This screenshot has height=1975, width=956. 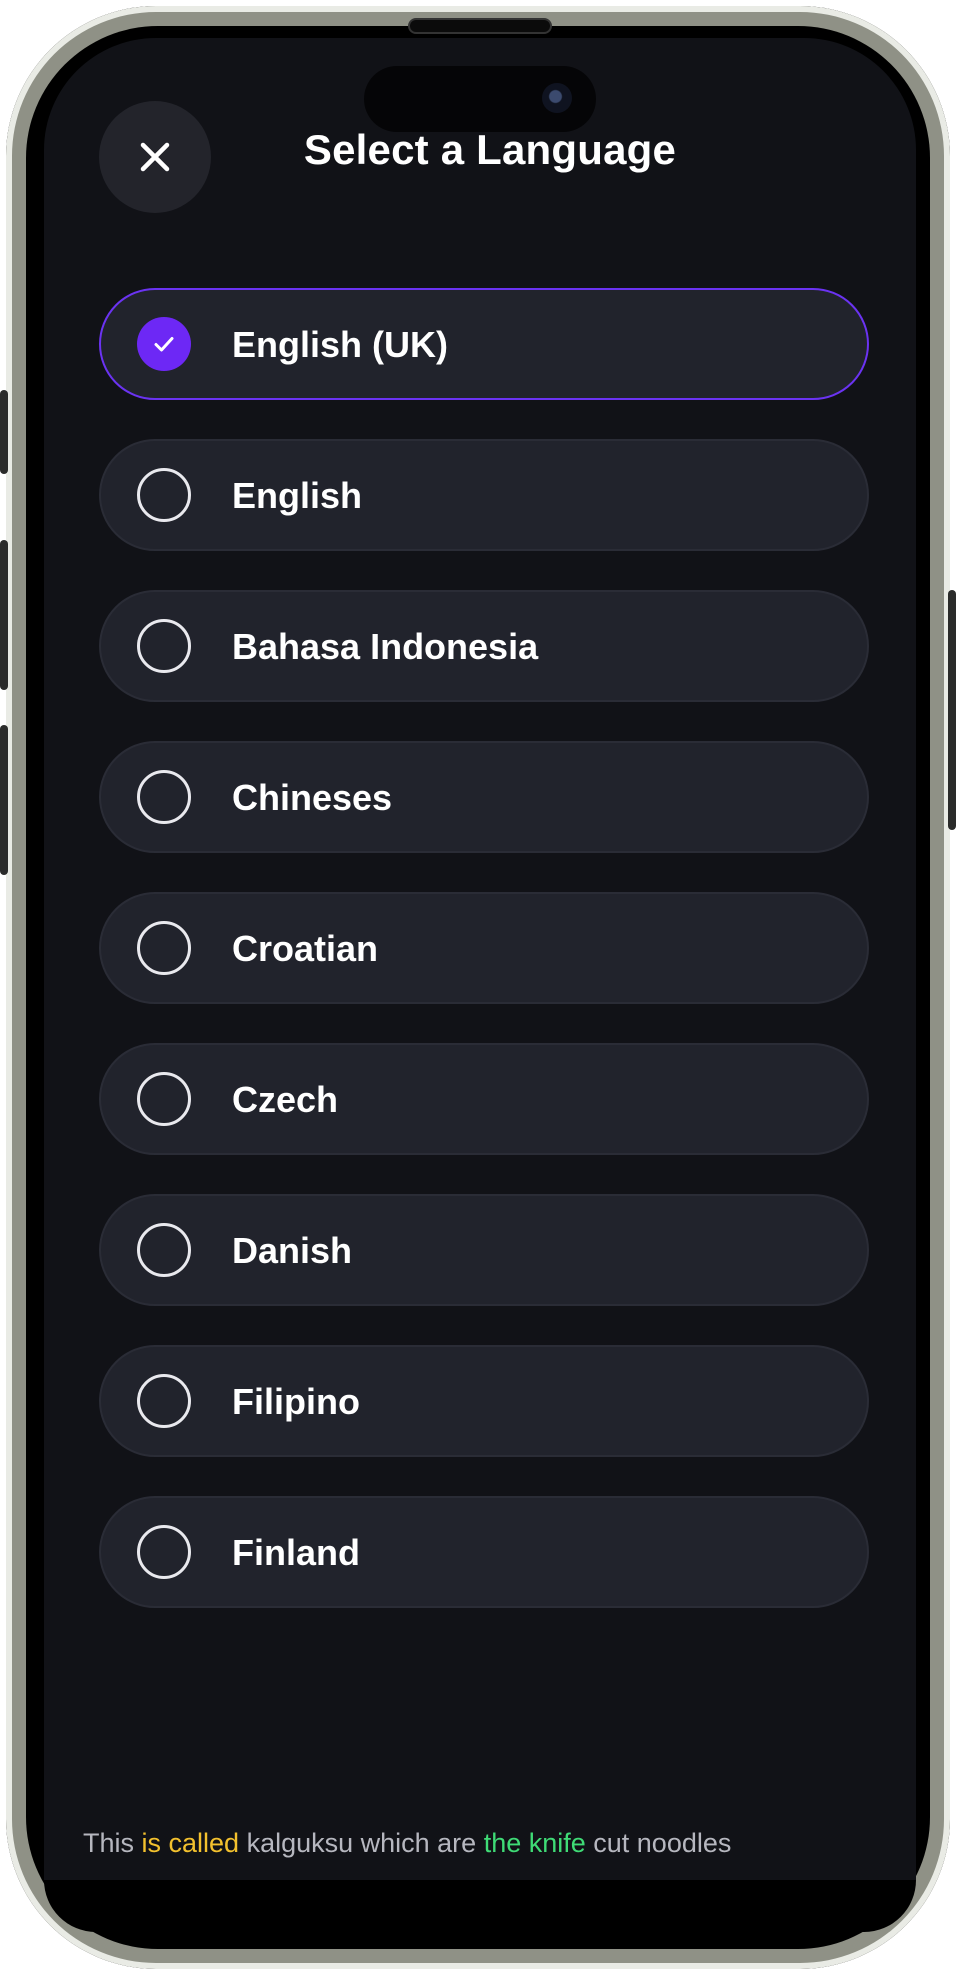 What do you see at coordinates (361, 1843) in the screenshot?
I see `caption-text: kalguksu which are` at bounding box center [361, 1843].